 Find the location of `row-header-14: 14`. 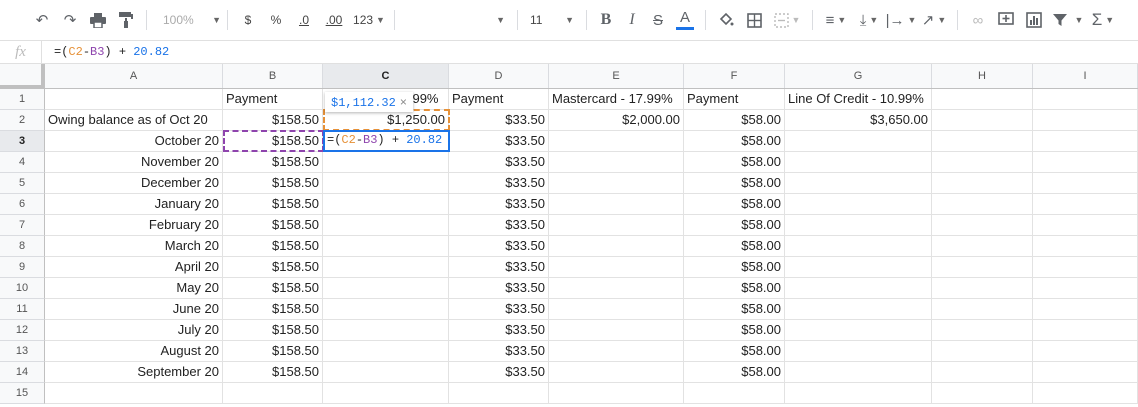

row-header-14: 14 is located at coordinates (22, 372).